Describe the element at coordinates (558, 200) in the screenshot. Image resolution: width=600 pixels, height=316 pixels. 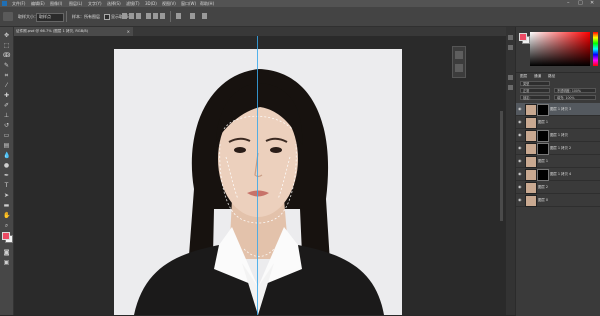
I see `layer-row: ◉ 图层 0` at that location.